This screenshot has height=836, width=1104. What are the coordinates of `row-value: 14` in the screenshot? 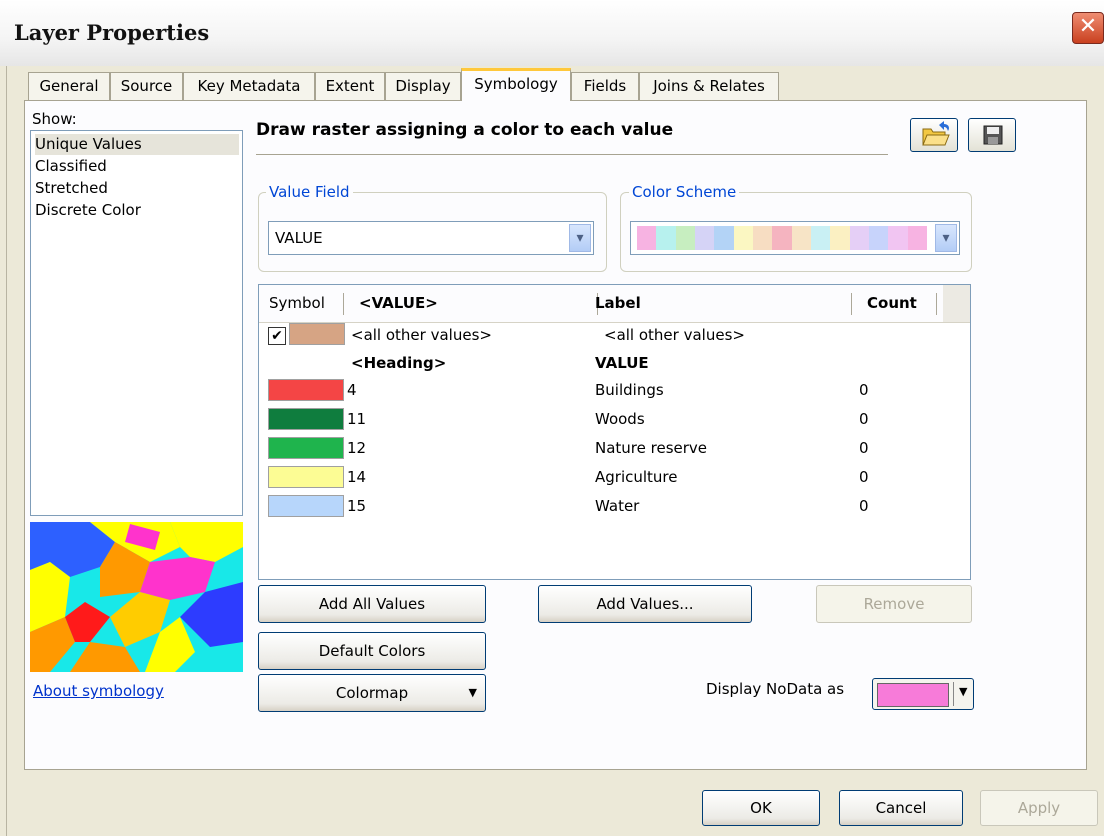 It's located at (357, 477).